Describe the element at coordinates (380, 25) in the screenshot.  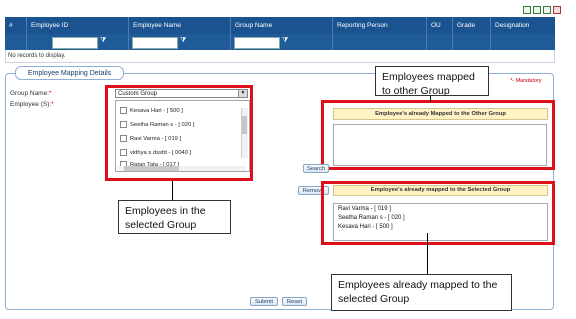
I see `column-reporting-person: Reporting Person` at that location.